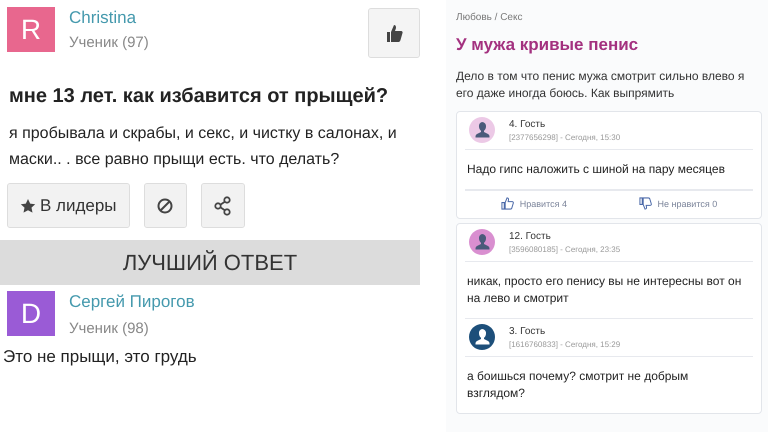 The width and height of the screenshot is (768, 432). What do you see at coordinates (596, 169) in the screenshot?
I see `comment-text: Надо гипс наложить с шиной на пару месяцев` at bounding box center [596, 169].